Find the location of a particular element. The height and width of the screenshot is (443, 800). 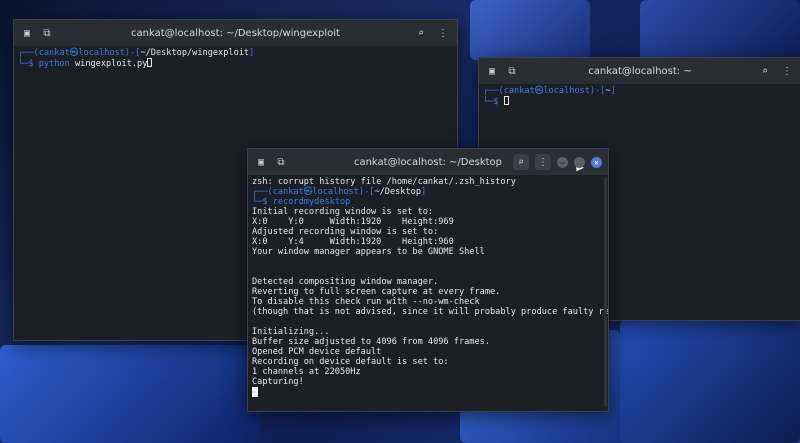

minimize-icon: – is located at coordinates (562, 162).